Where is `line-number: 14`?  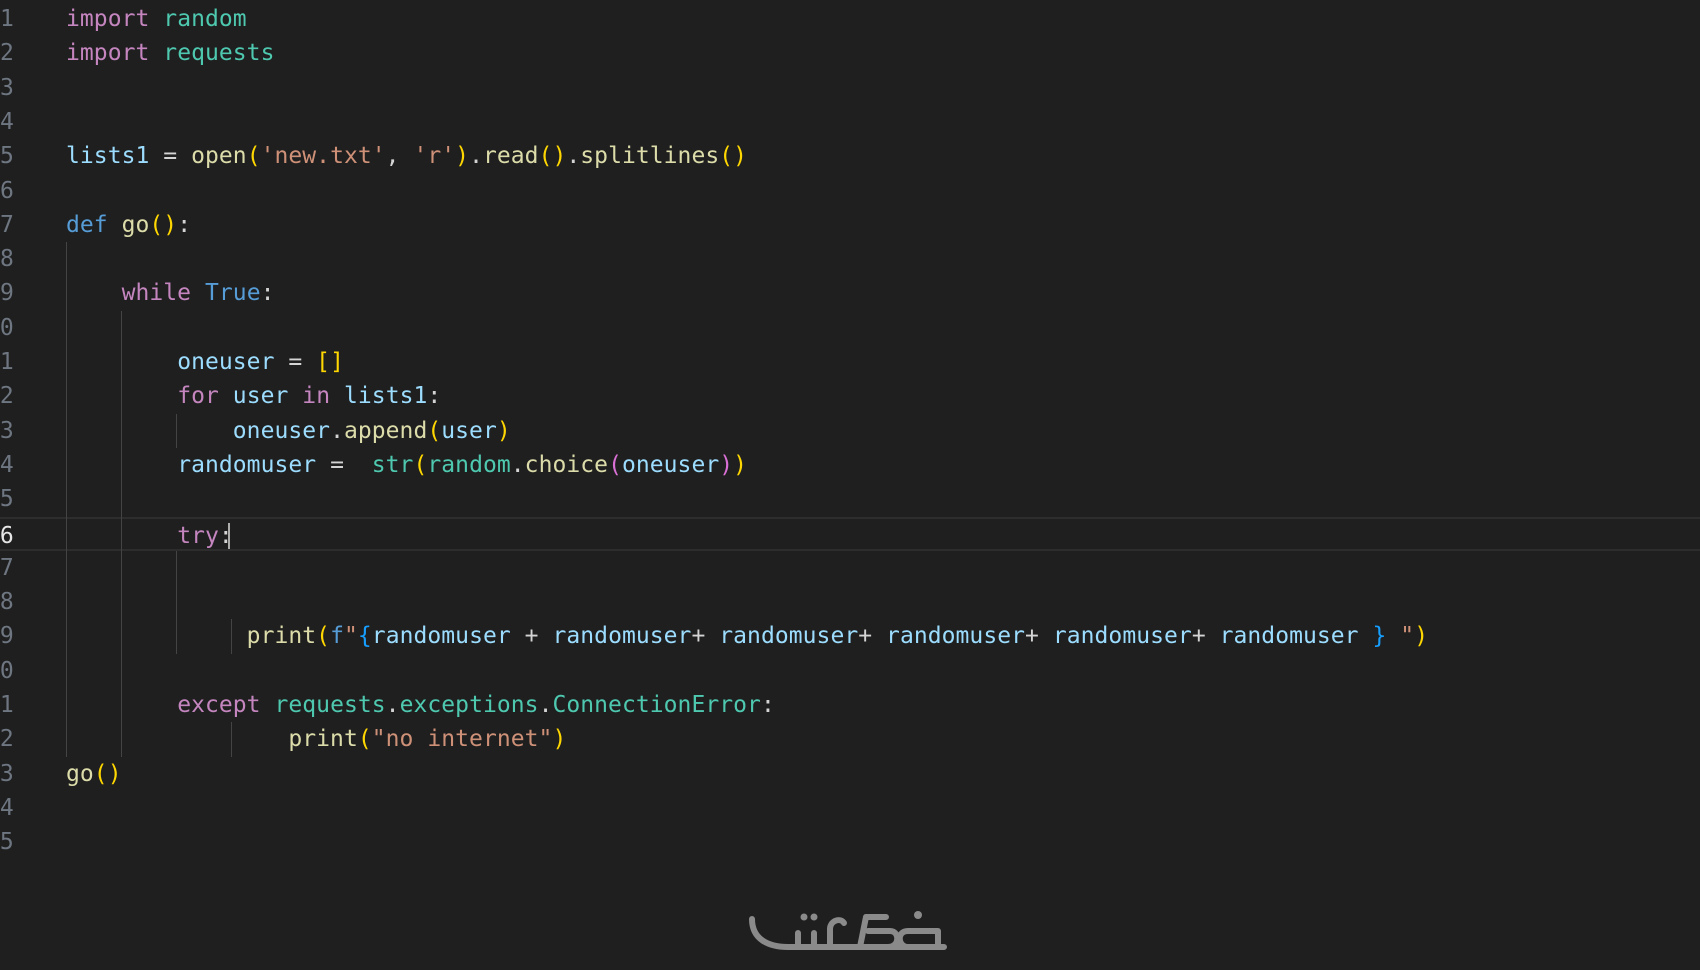
line-number: 14 is located at coordinates (7, 464).